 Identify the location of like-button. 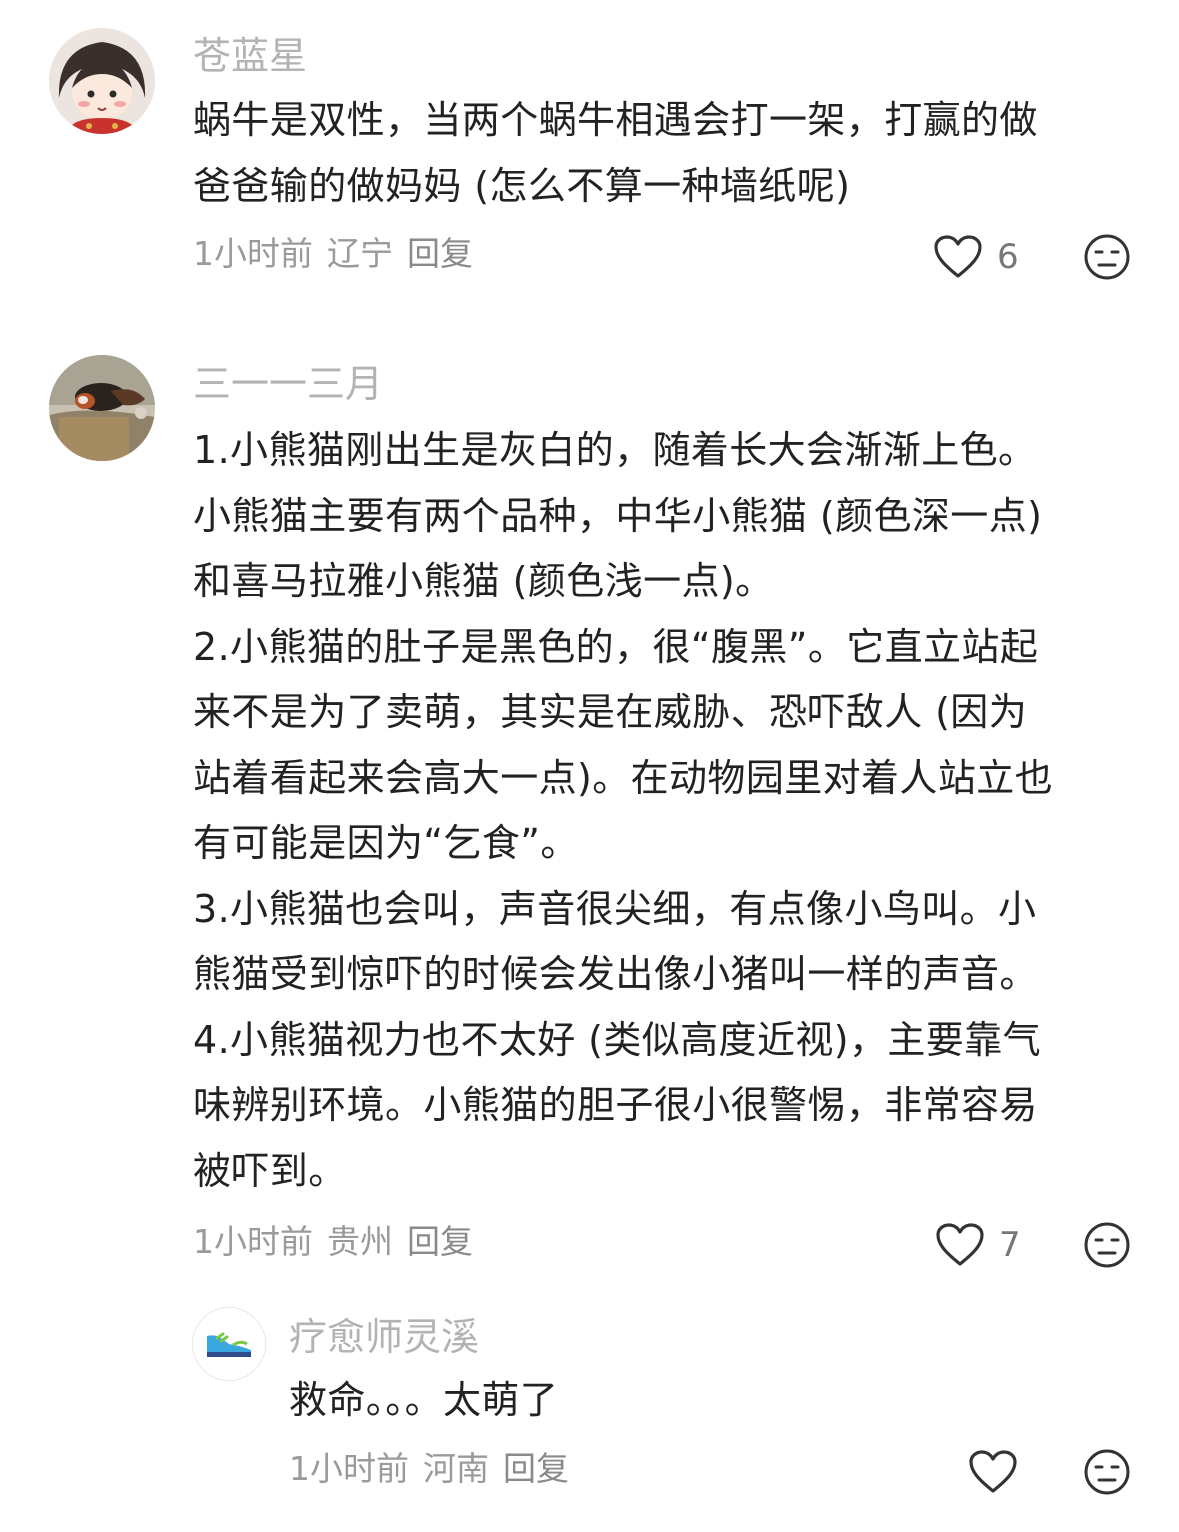
(993, 1472).